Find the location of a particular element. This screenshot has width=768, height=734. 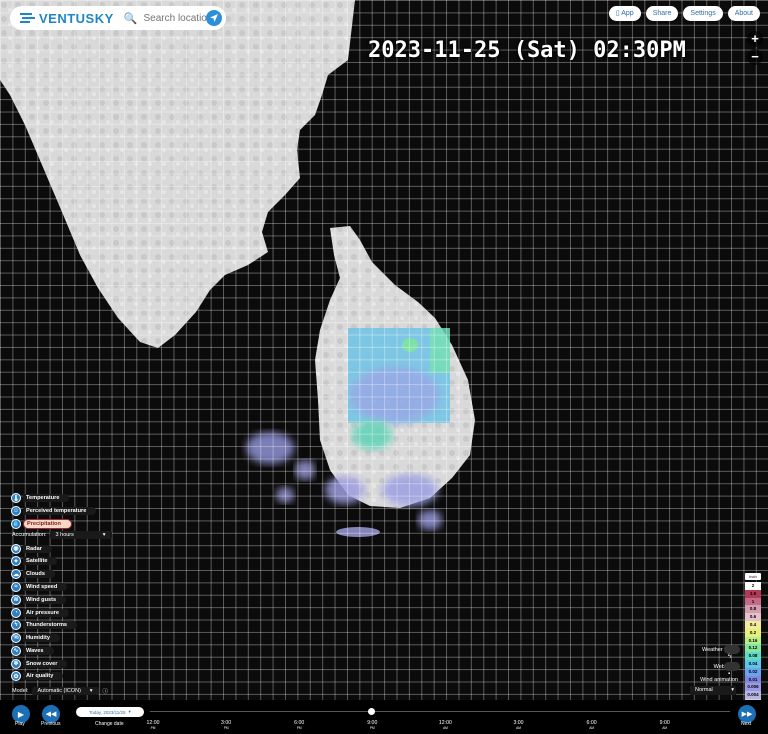

navigation-arrow-icon is located at coordinates (214, 18).